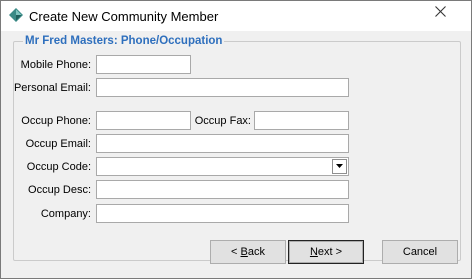  What do you see at coordinates (58, 144) in the screenshot?
I see `occup-email-label: Occup Email:` at bounding box center [58, 144].